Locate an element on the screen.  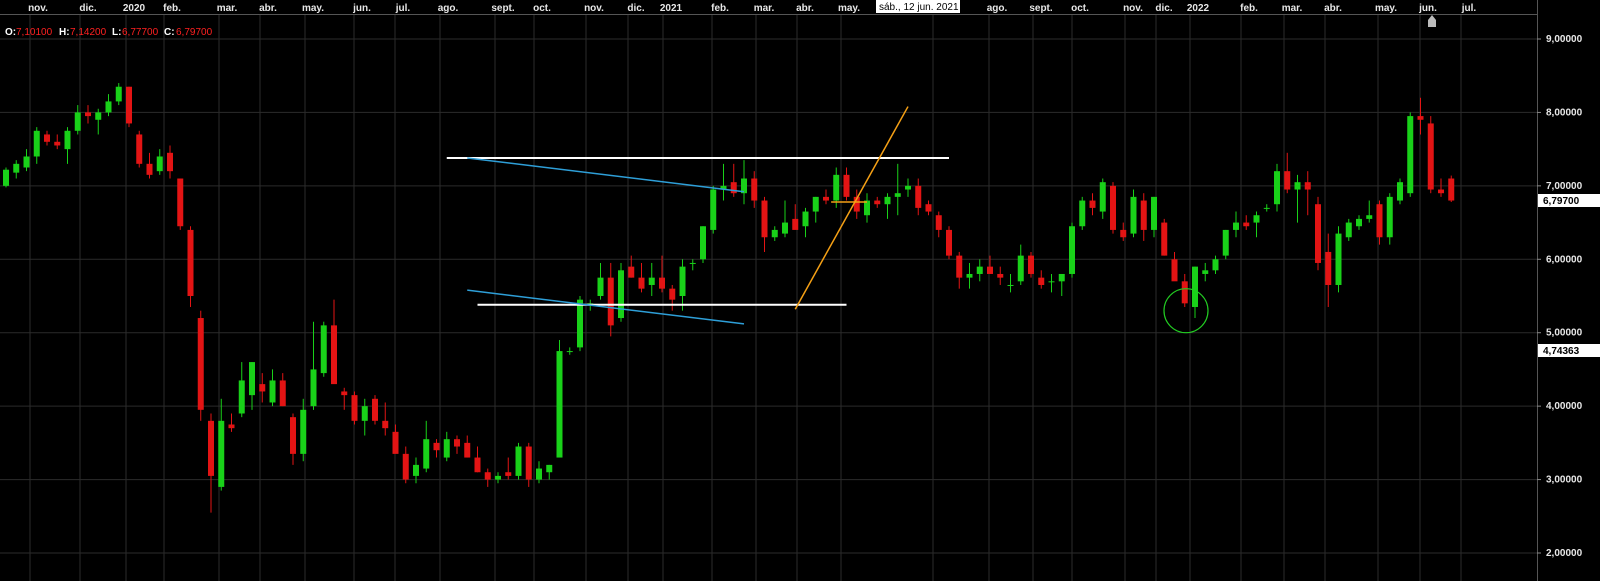
time-axis-label: nov. is located at coordinates (1133, 8).